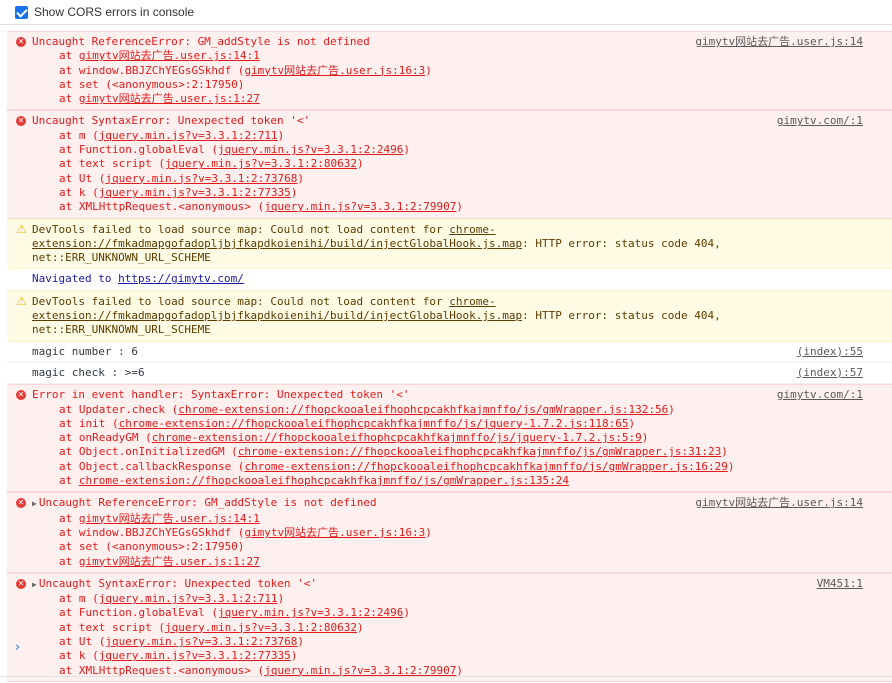  I want to click on source-link: (index):55, so click(830, 352).